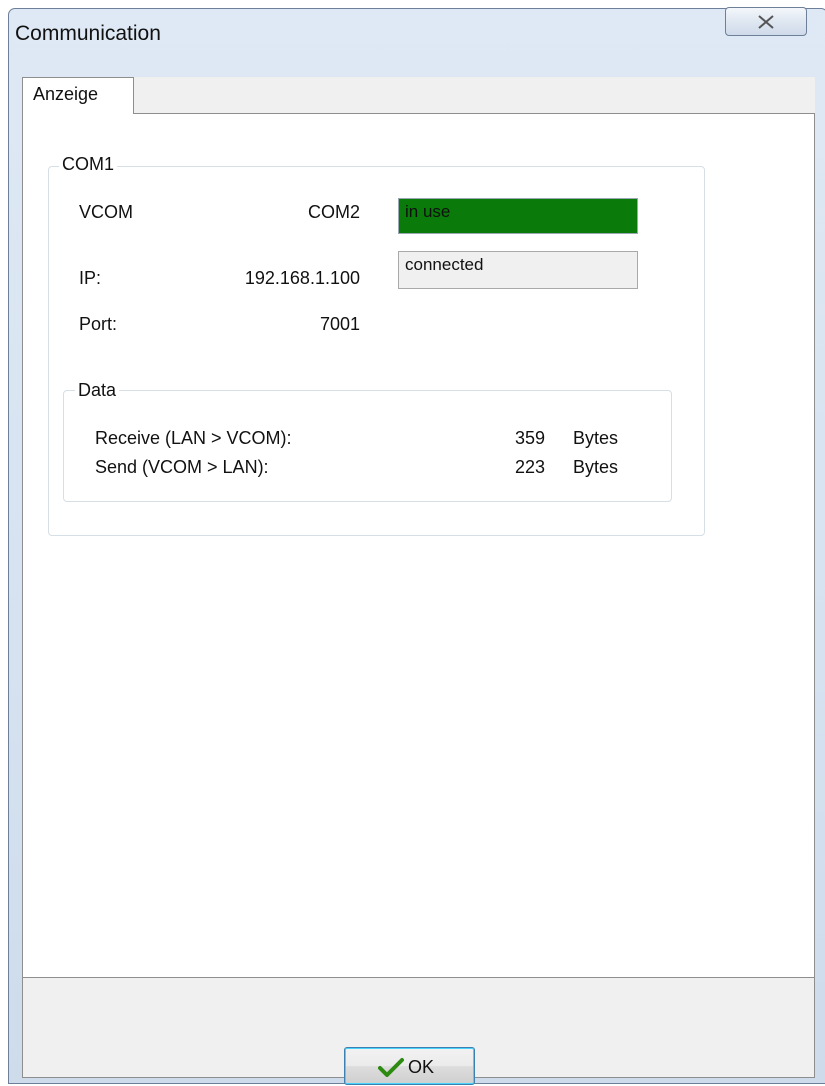  What do you see at coordinates (98, 324) in the screenshot?
I see `port-label: Port:` at bounding box center [98, 324].